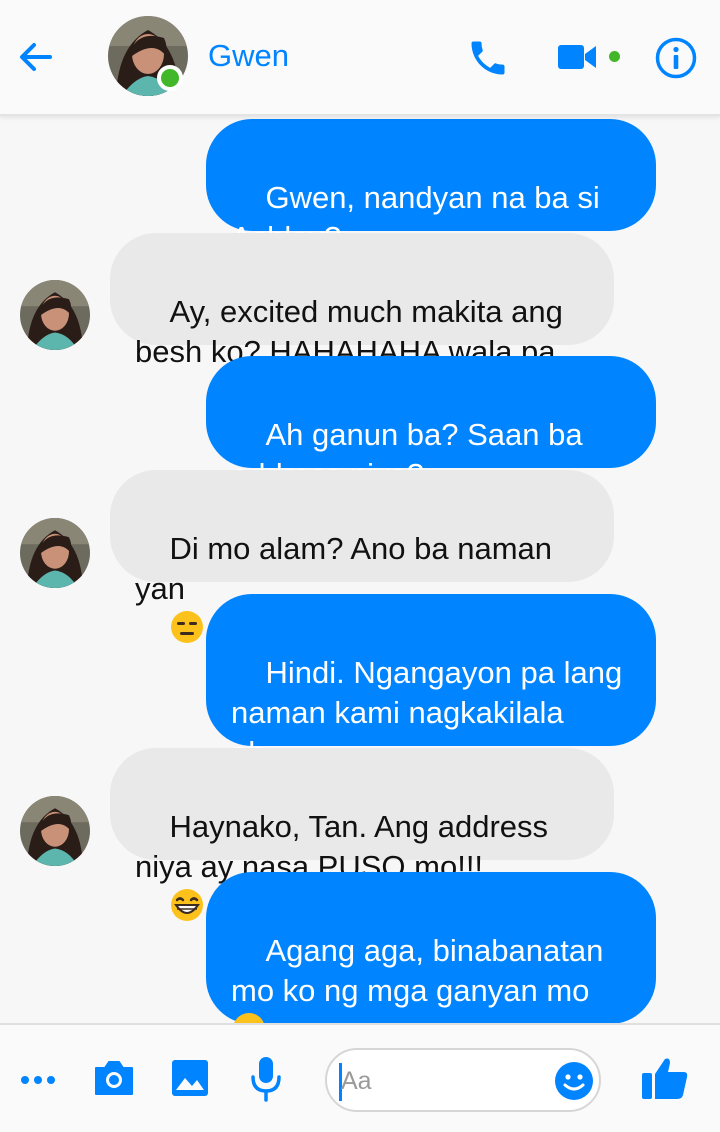  What do you see at coordinates (488, 58) in the screenshot?
I see `phone-call-icon` at bounding box center [488, 58].